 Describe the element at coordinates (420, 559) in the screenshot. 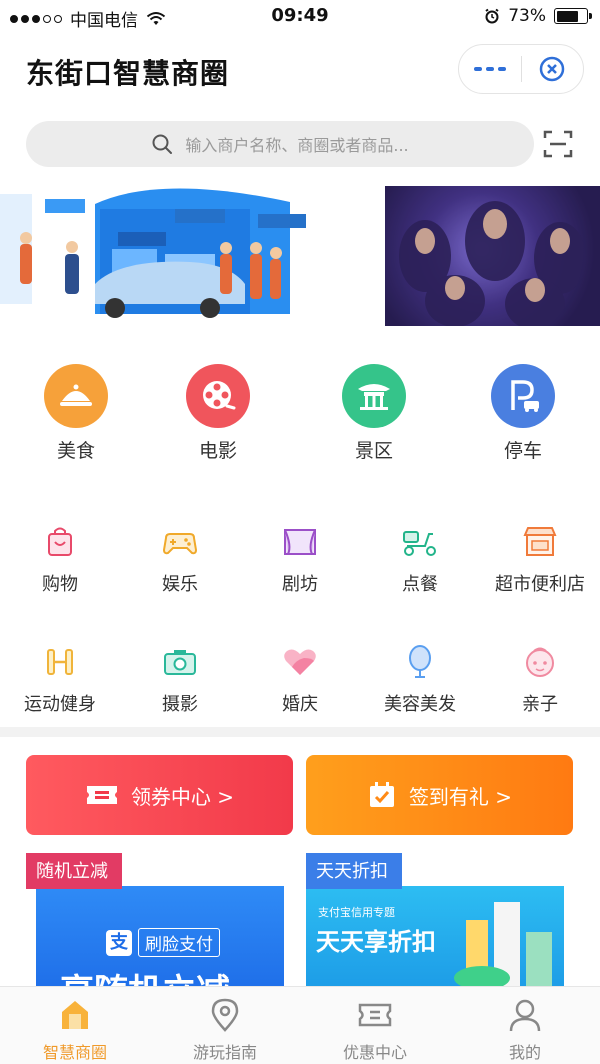

I see `category-order: 点餐` at that location.